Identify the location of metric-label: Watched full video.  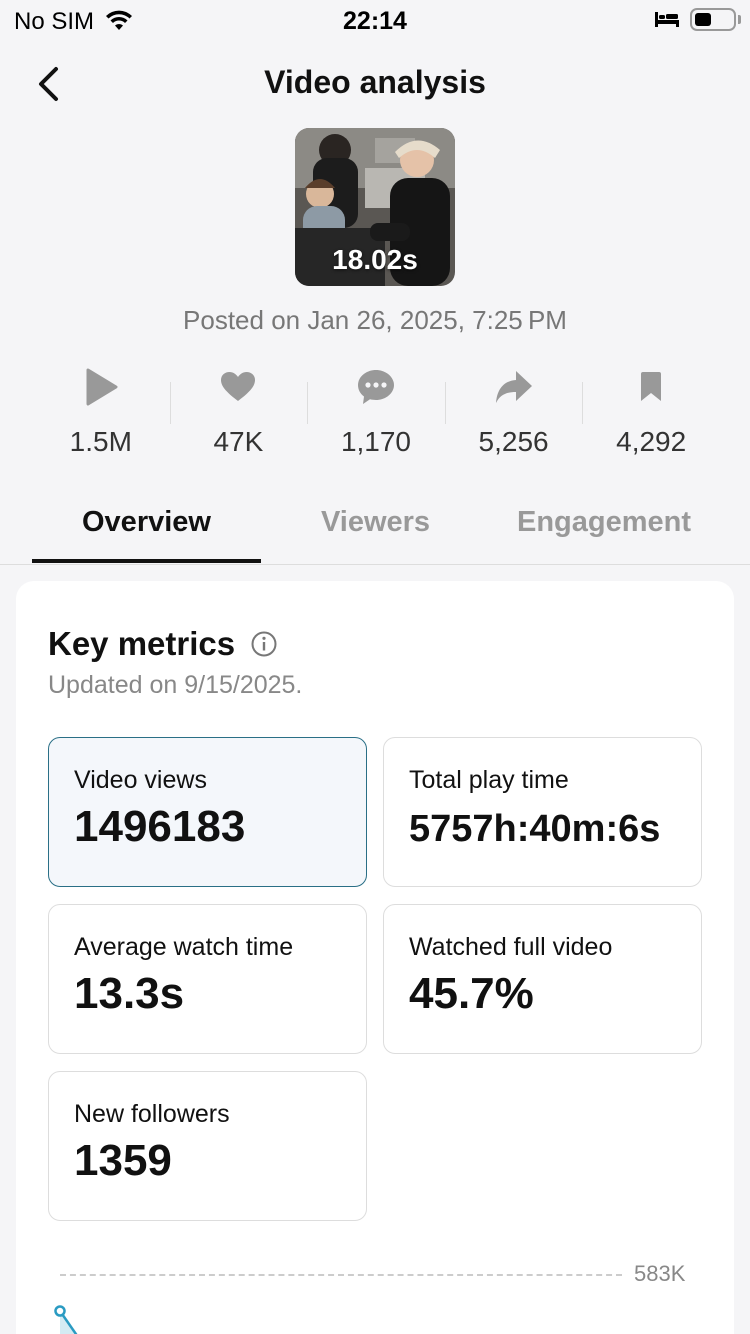
(511, 947).